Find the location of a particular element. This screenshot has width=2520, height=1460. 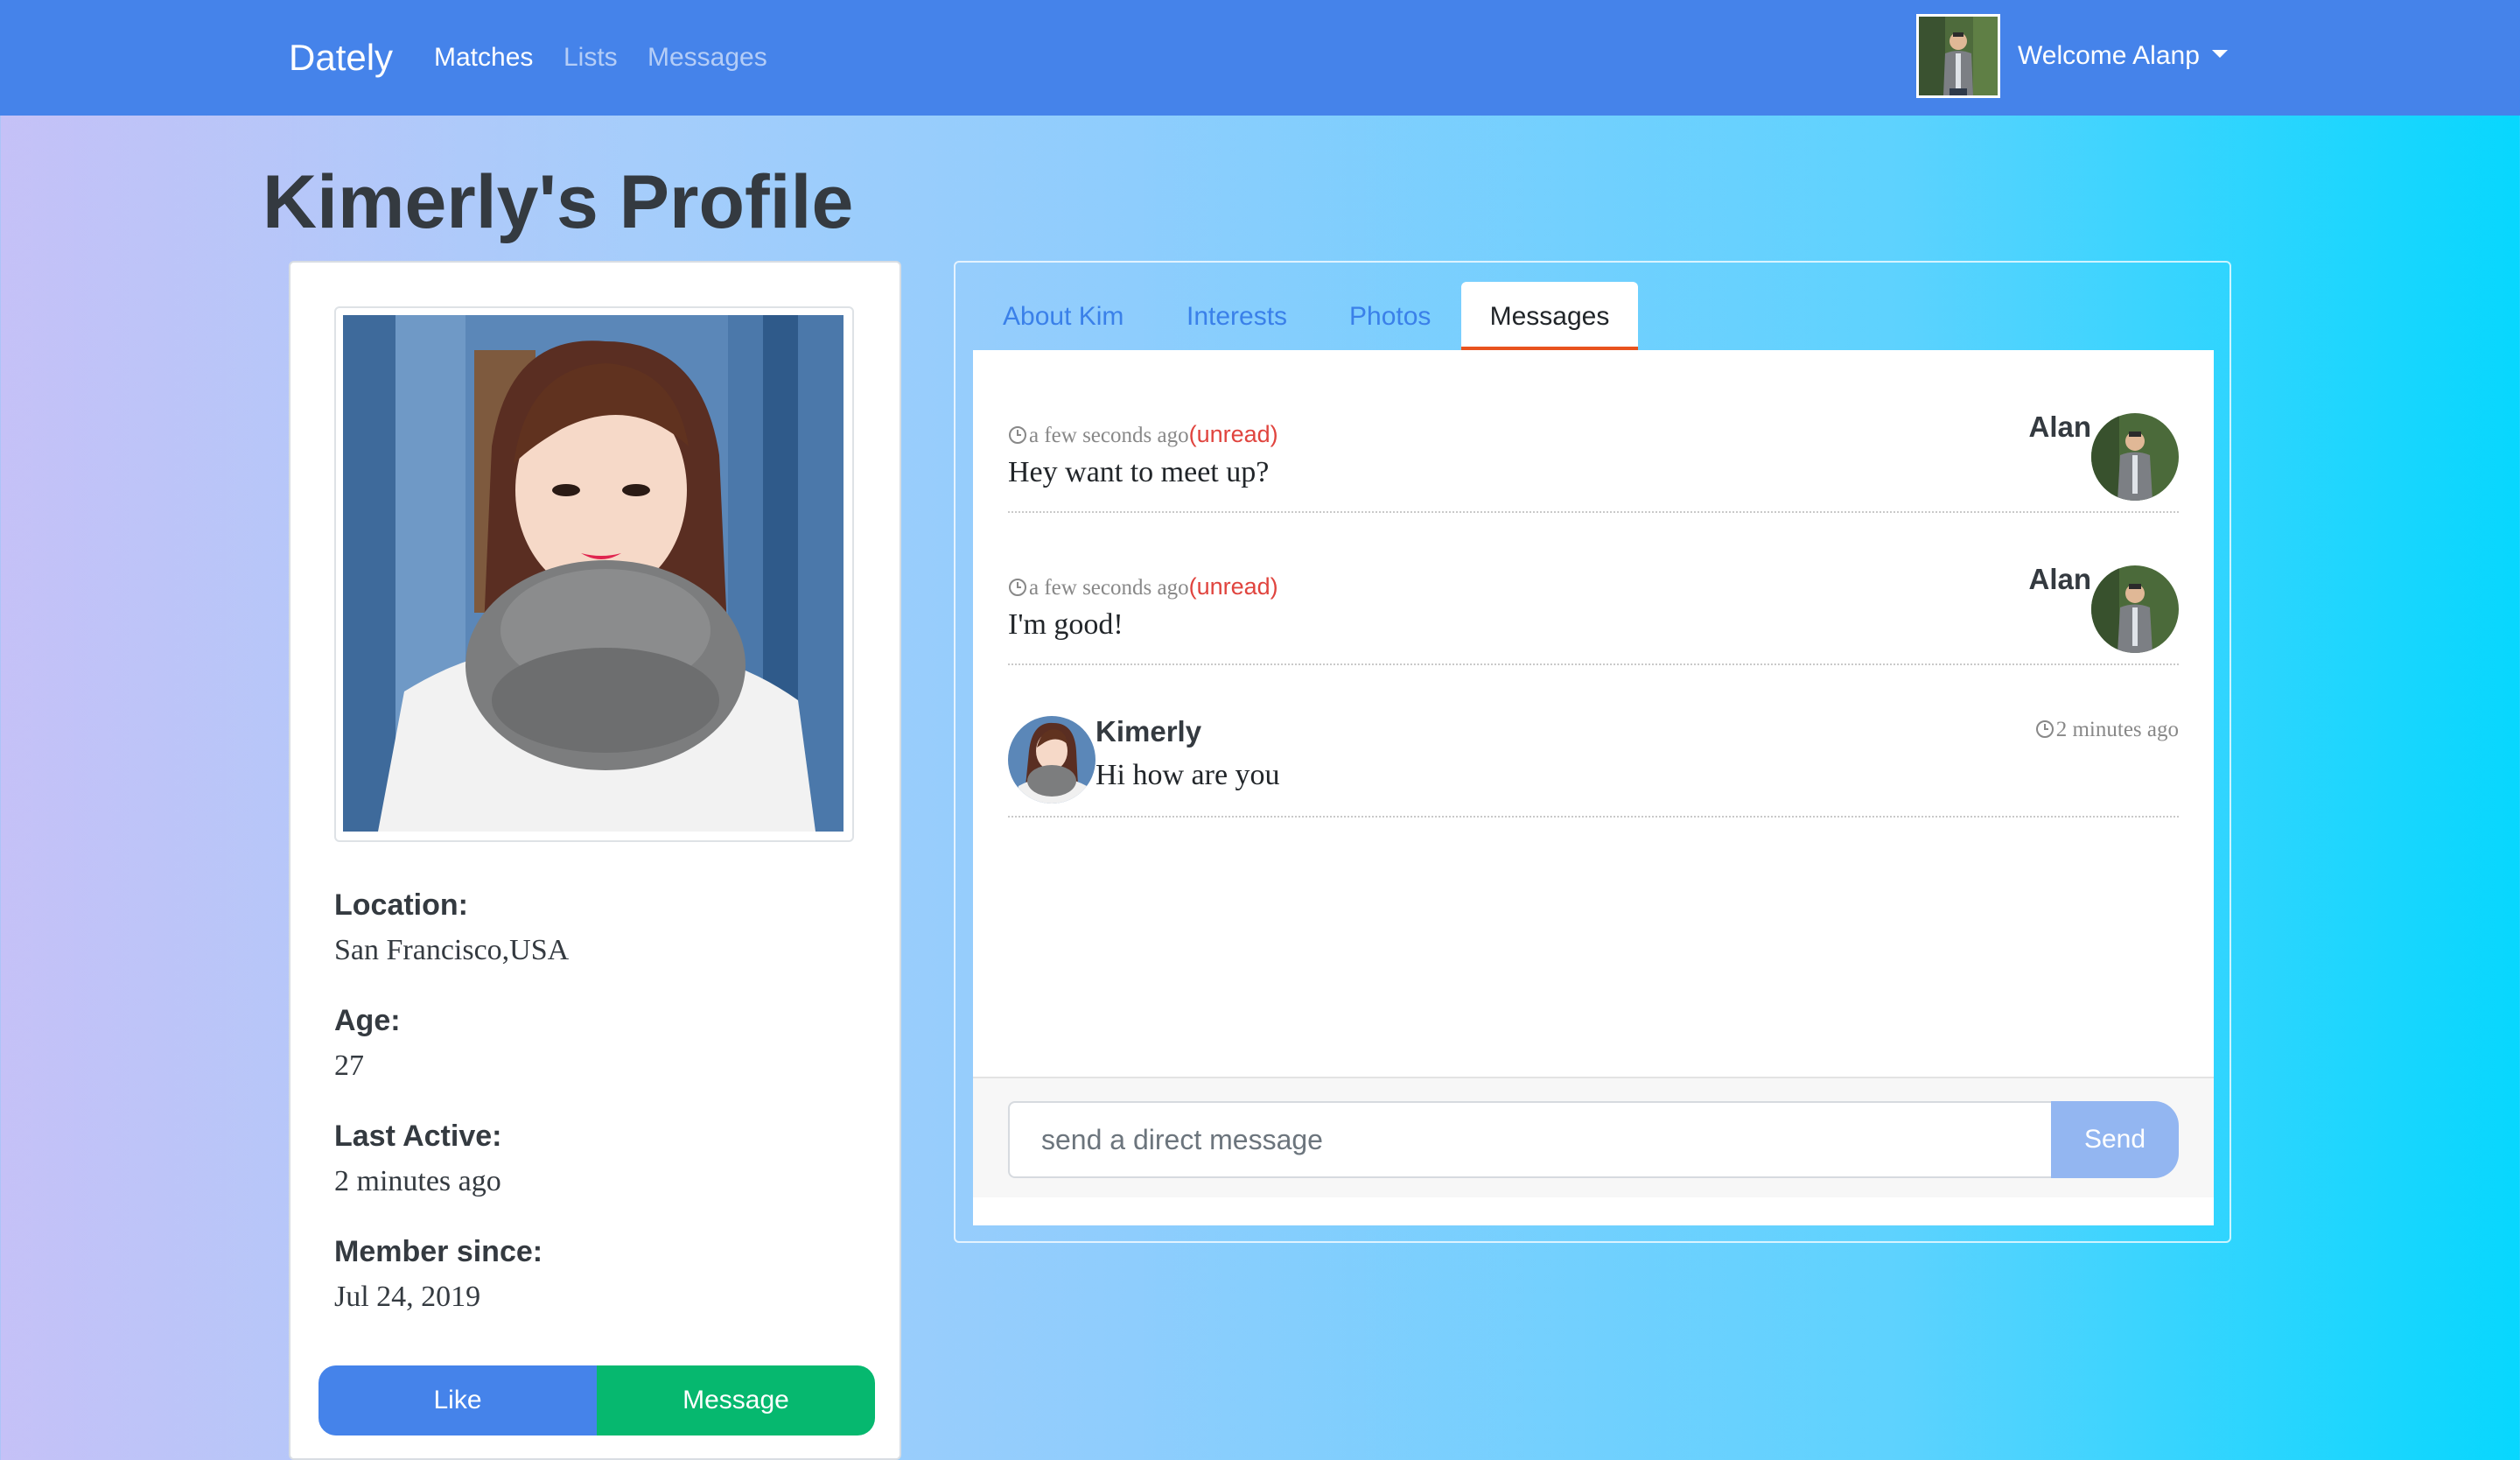

send-button: Send is located at coordinates (2115, 1139).